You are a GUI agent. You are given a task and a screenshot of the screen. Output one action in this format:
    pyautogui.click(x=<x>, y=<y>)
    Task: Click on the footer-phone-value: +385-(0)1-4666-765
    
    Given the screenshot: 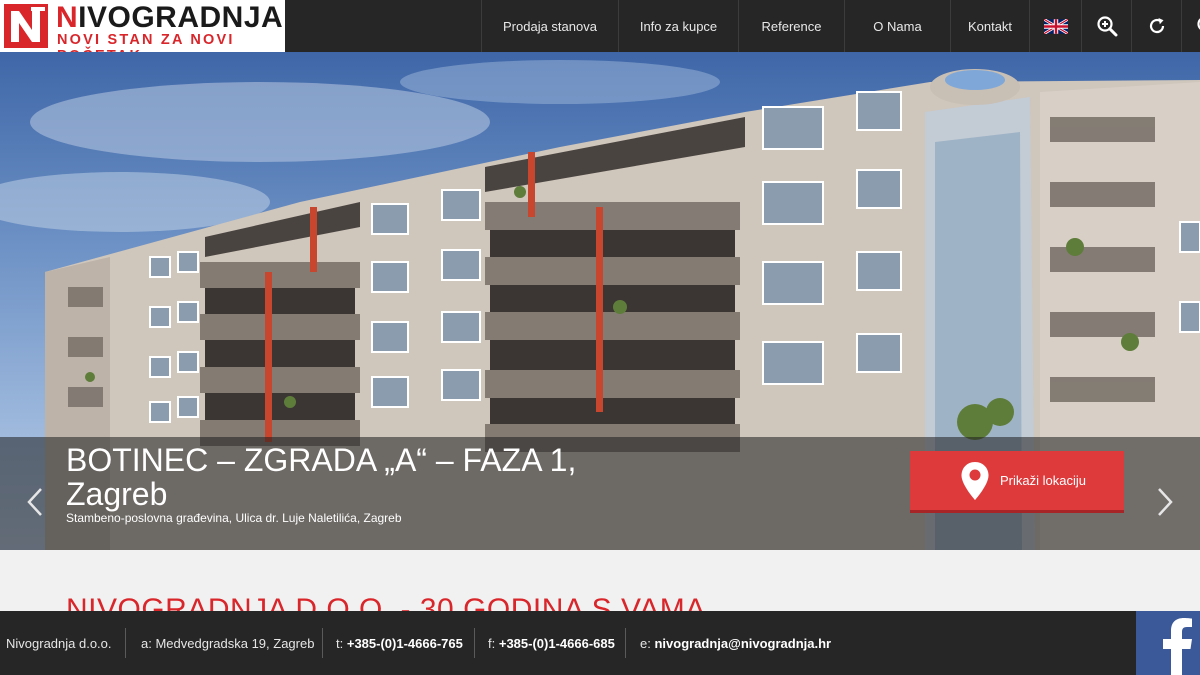 What is the action you would take?
    pyautogui.click(x=405, y=643)
    